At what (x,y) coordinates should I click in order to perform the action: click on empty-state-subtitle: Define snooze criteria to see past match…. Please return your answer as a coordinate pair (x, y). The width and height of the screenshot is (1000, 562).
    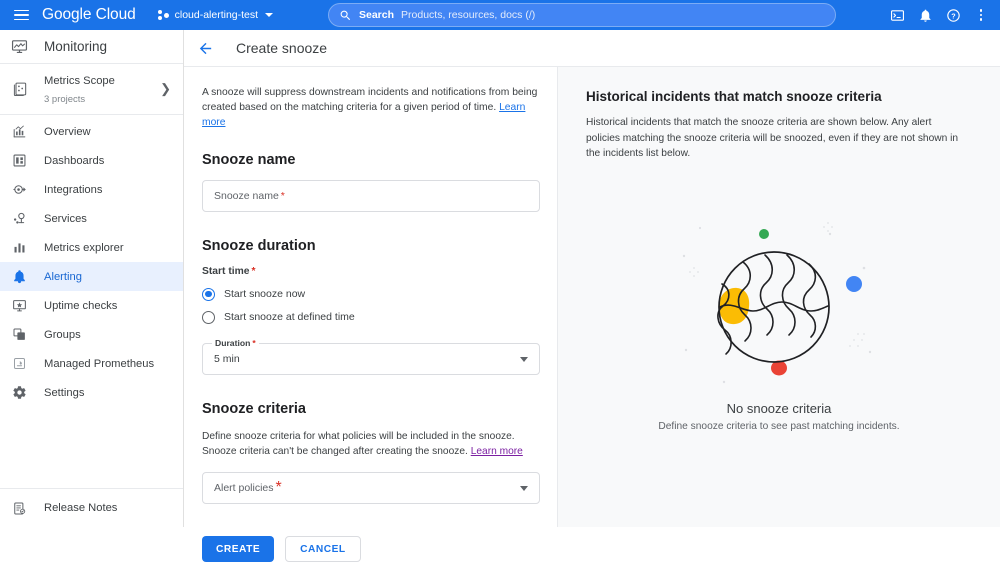
    Looking at the image, I should click on (779, 426).